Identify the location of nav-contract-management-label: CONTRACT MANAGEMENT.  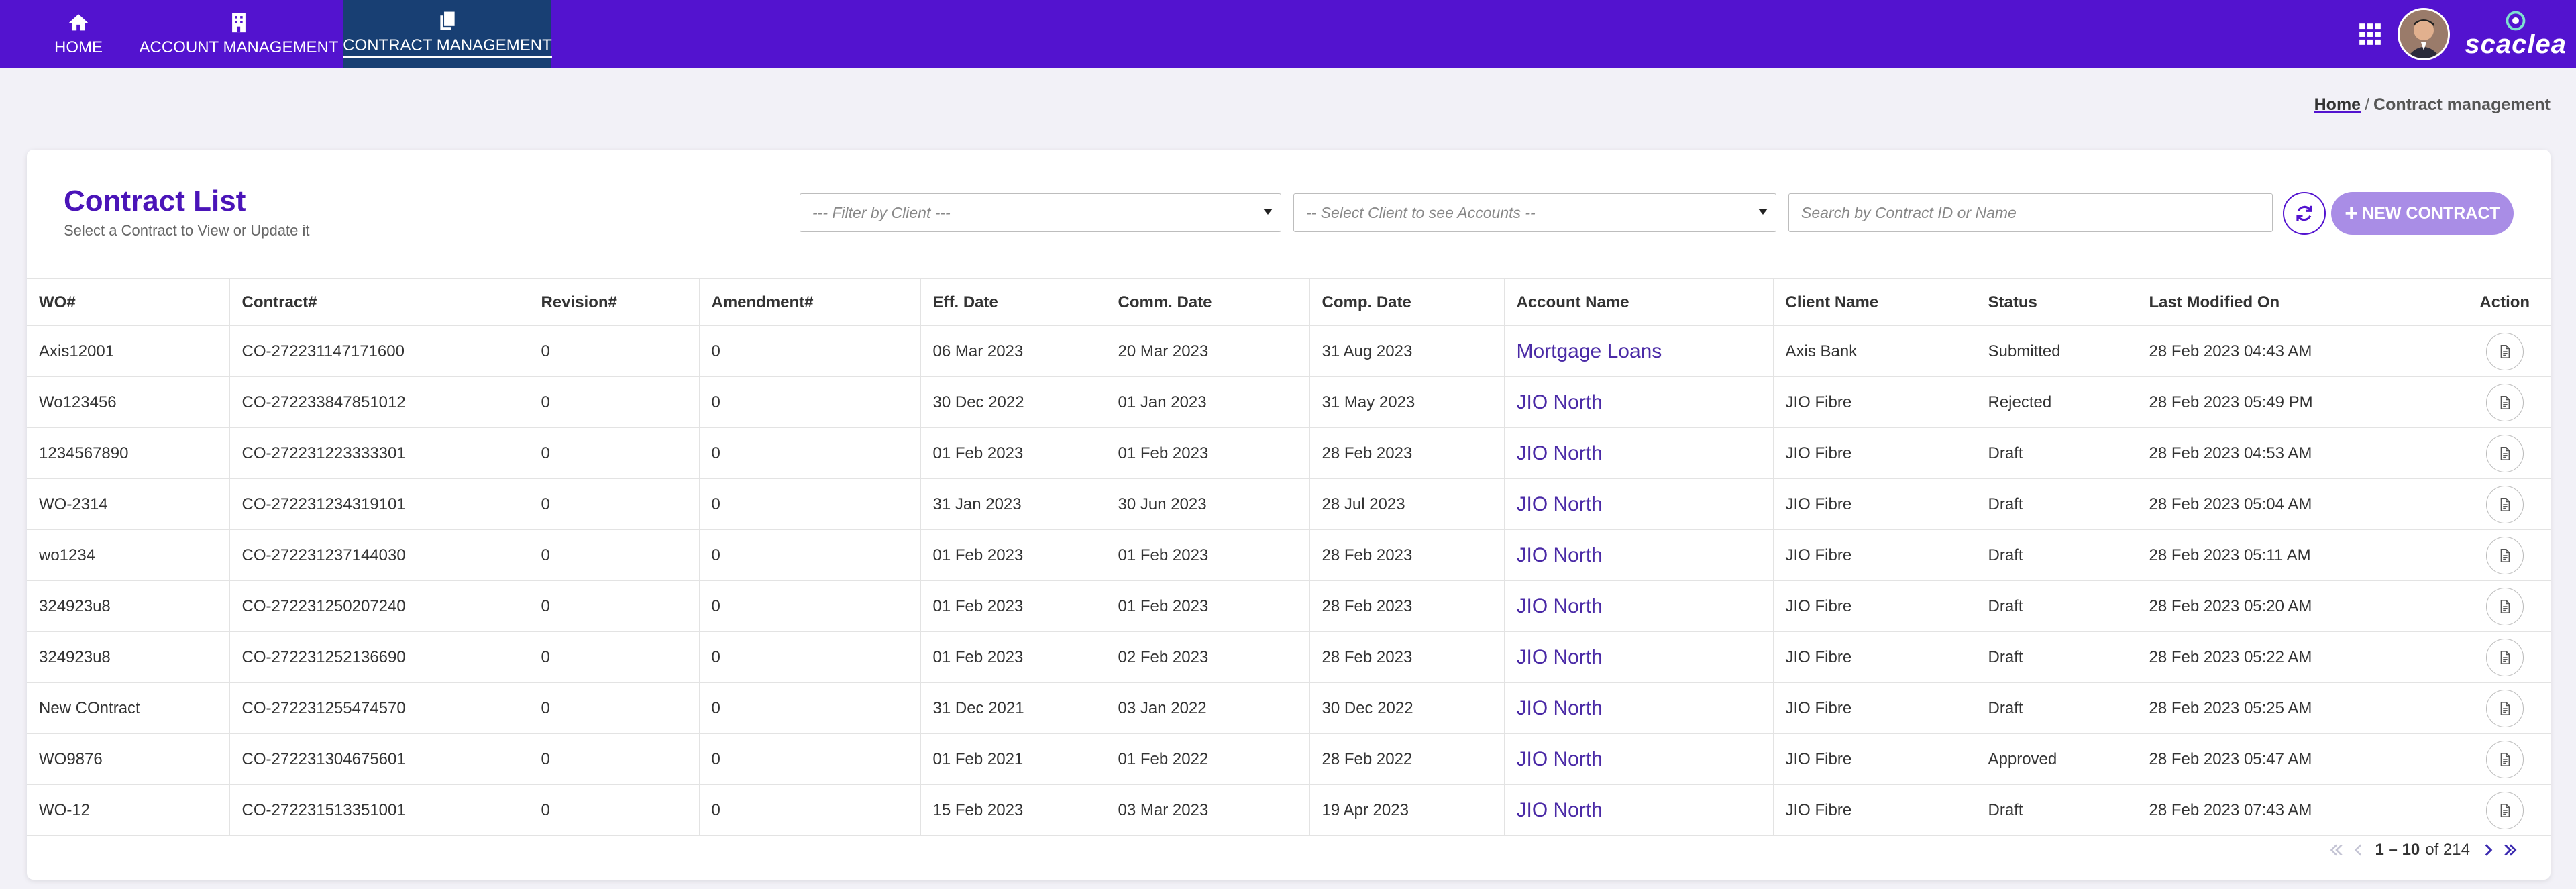
(447, 47).